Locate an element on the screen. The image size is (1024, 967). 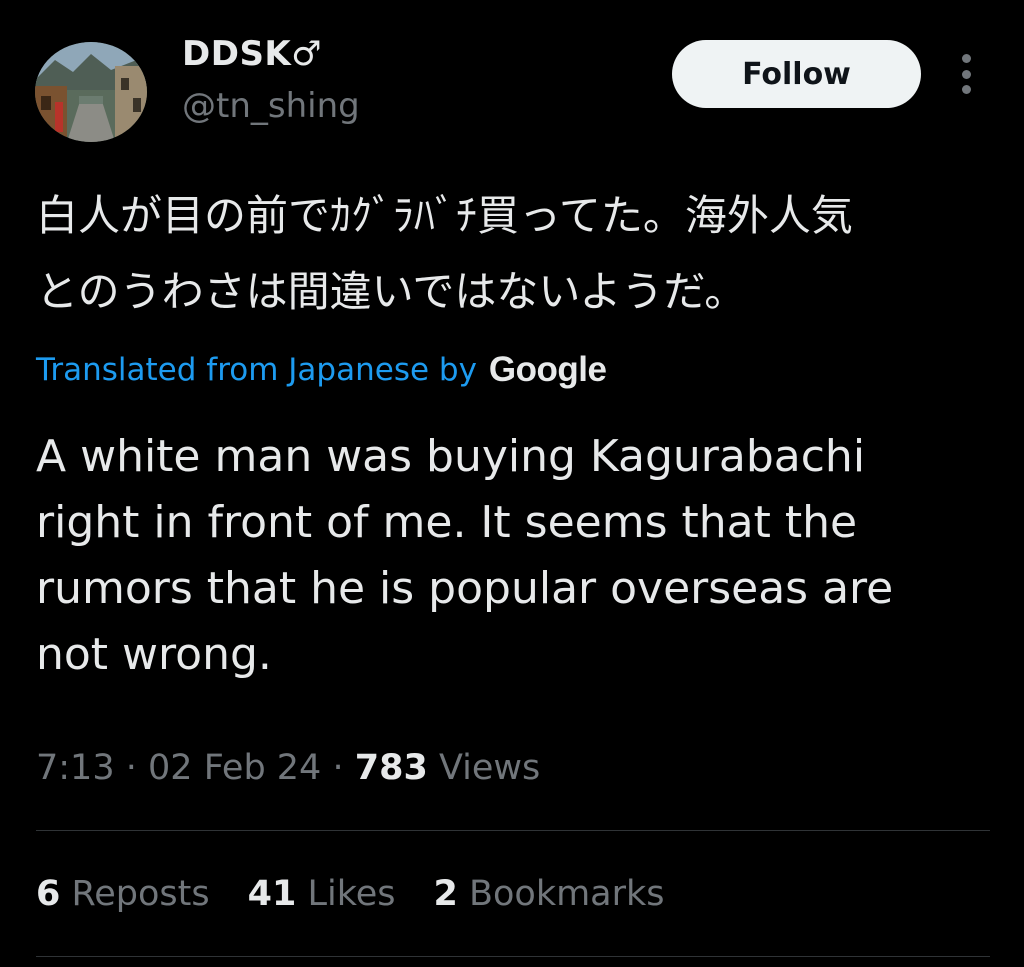
bookmarks-stat: 2 Bookmarks is located at coordinates (548, 894).